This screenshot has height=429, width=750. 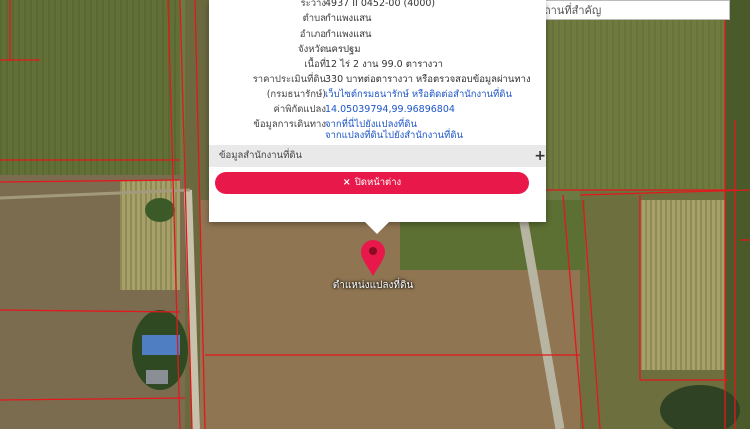 I want to click on row-label: ค่าพิกัดแปลง, so click(x=300, y=109).